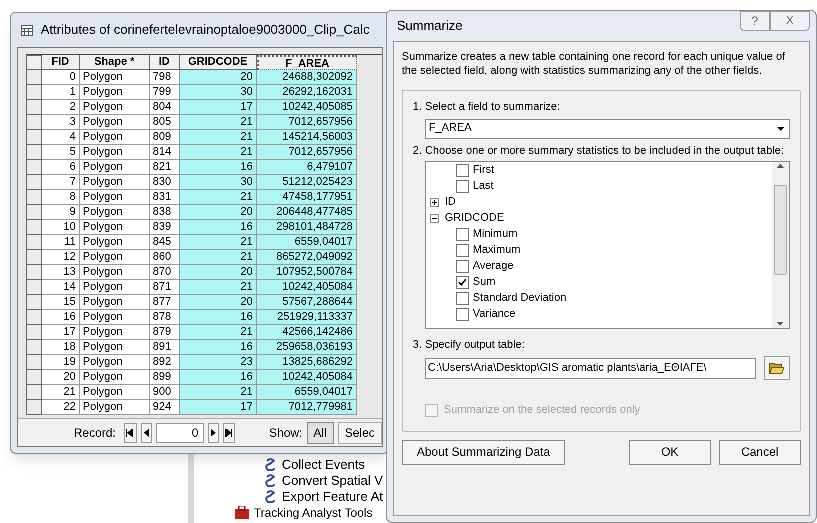  I want to click on field-dropdown: F_AREA, so click(607, 128).